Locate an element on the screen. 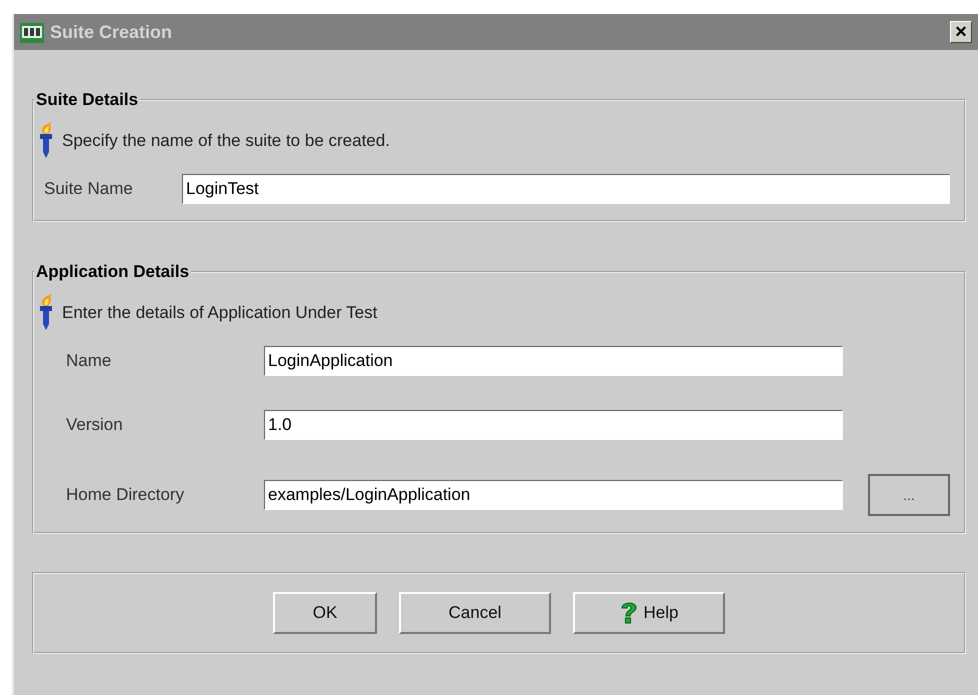 This screenshot has height=695, width=978. help-icon is located at coordinates (629, 613).